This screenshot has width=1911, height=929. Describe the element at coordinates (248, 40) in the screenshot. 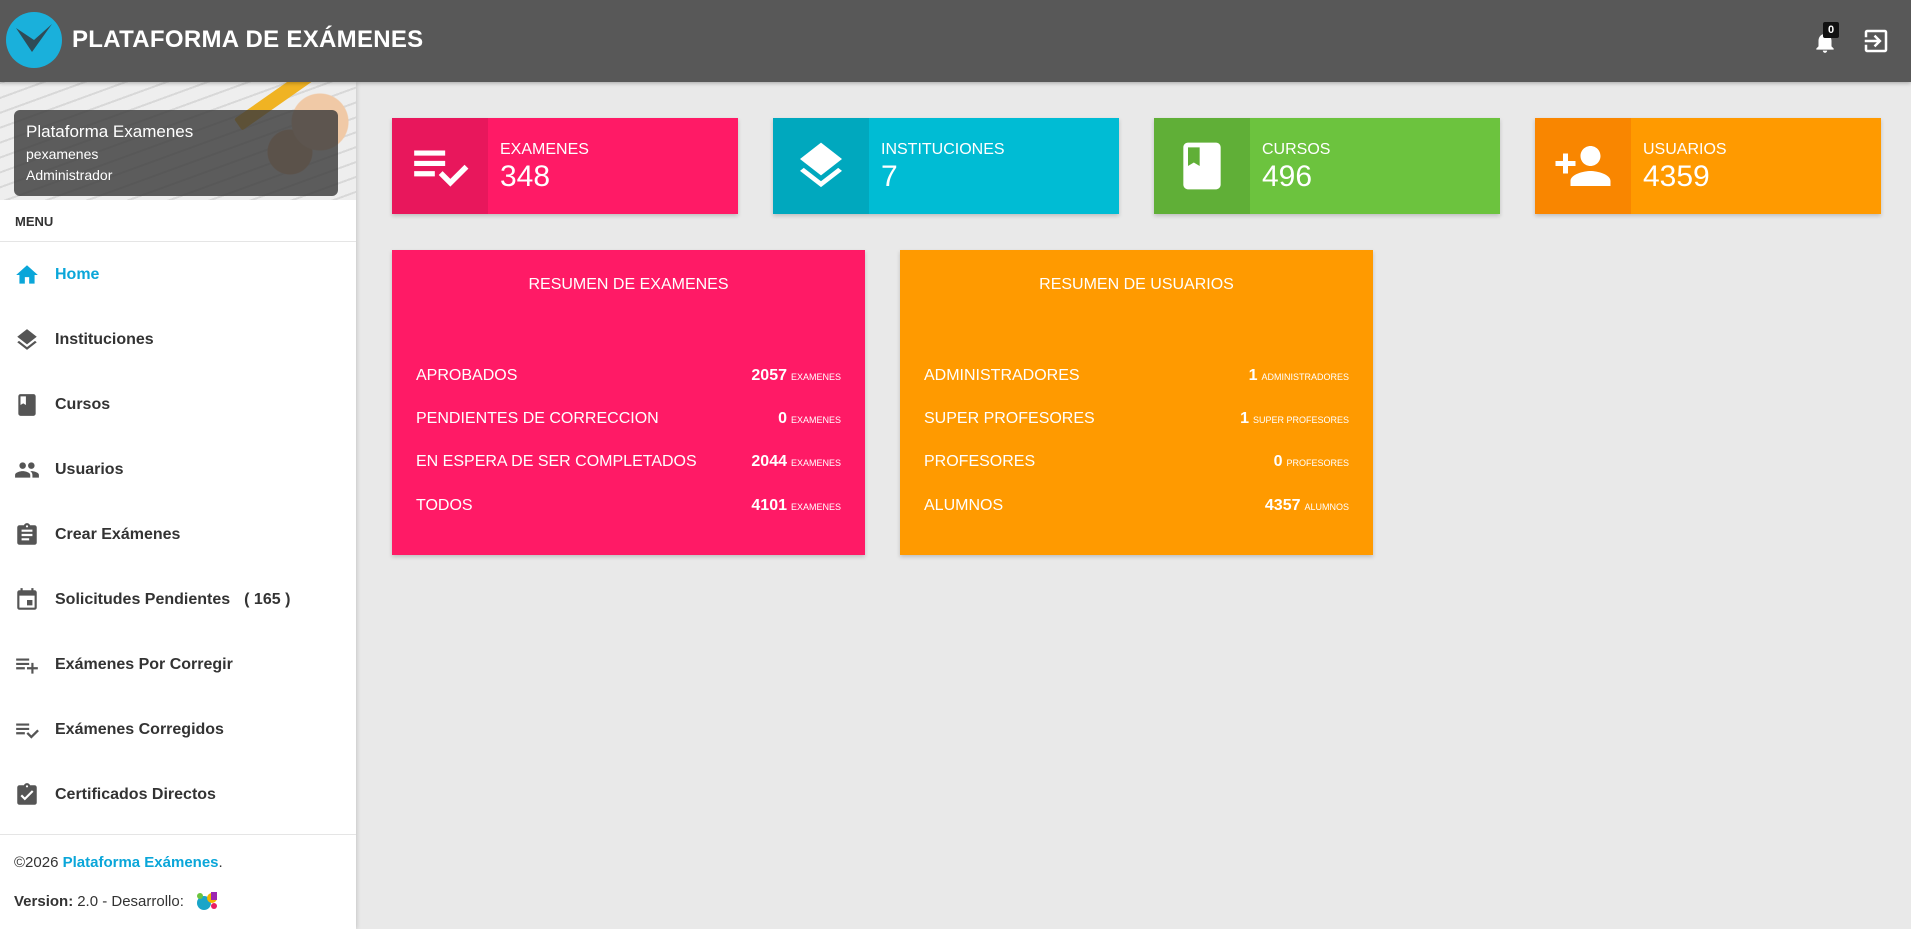

I see `brand-title: PLATAFORMA DE EXÁMENES` at that location.